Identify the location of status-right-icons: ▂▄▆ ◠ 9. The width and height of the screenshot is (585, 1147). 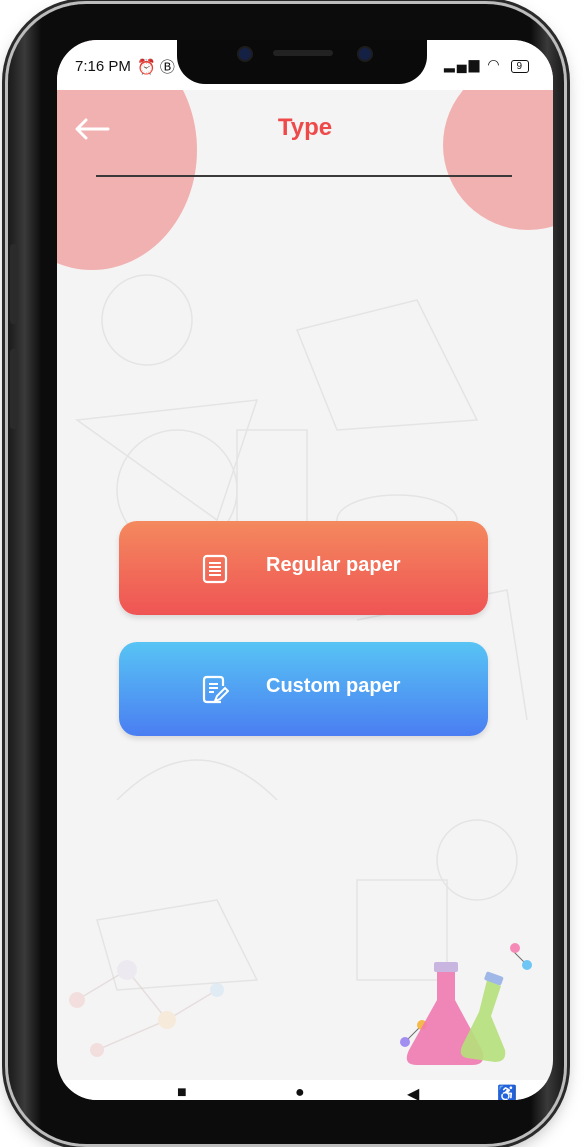
(486, 64).